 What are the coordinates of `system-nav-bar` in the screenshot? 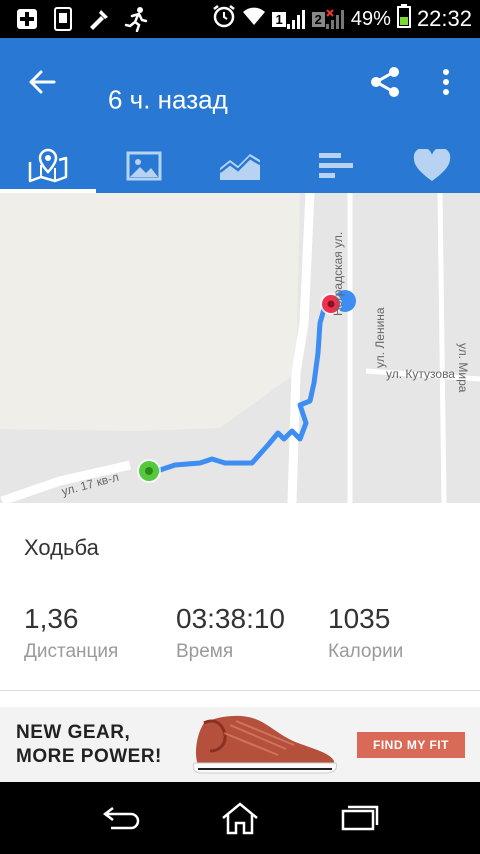 It's located at (240, 818).